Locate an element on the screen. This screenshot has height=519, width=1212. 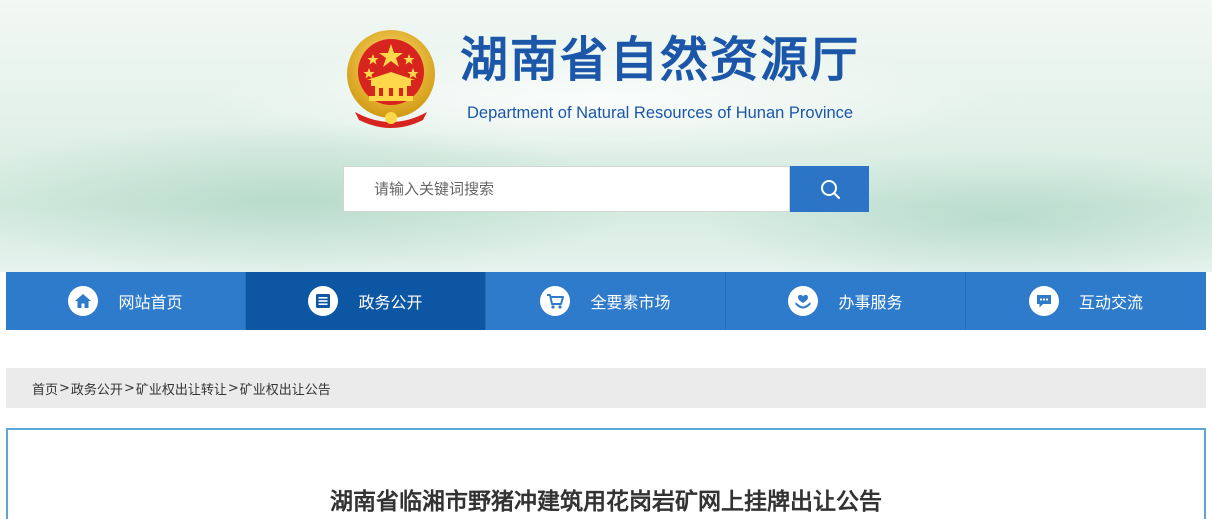
nav-label: 全要素市场 is located at coordinates (630, 302).